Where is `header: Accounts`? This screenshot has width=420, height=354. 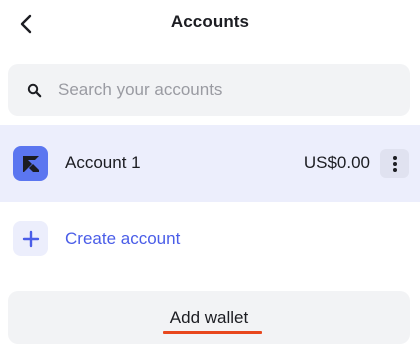 header: Accounts is located at coordinates (210, 24).